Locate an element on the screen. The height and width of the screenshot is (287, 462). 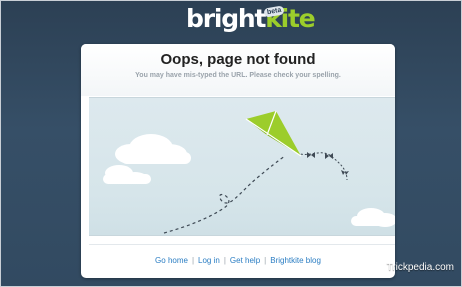
logo-bright: bright is located at coordinates (226, 18).